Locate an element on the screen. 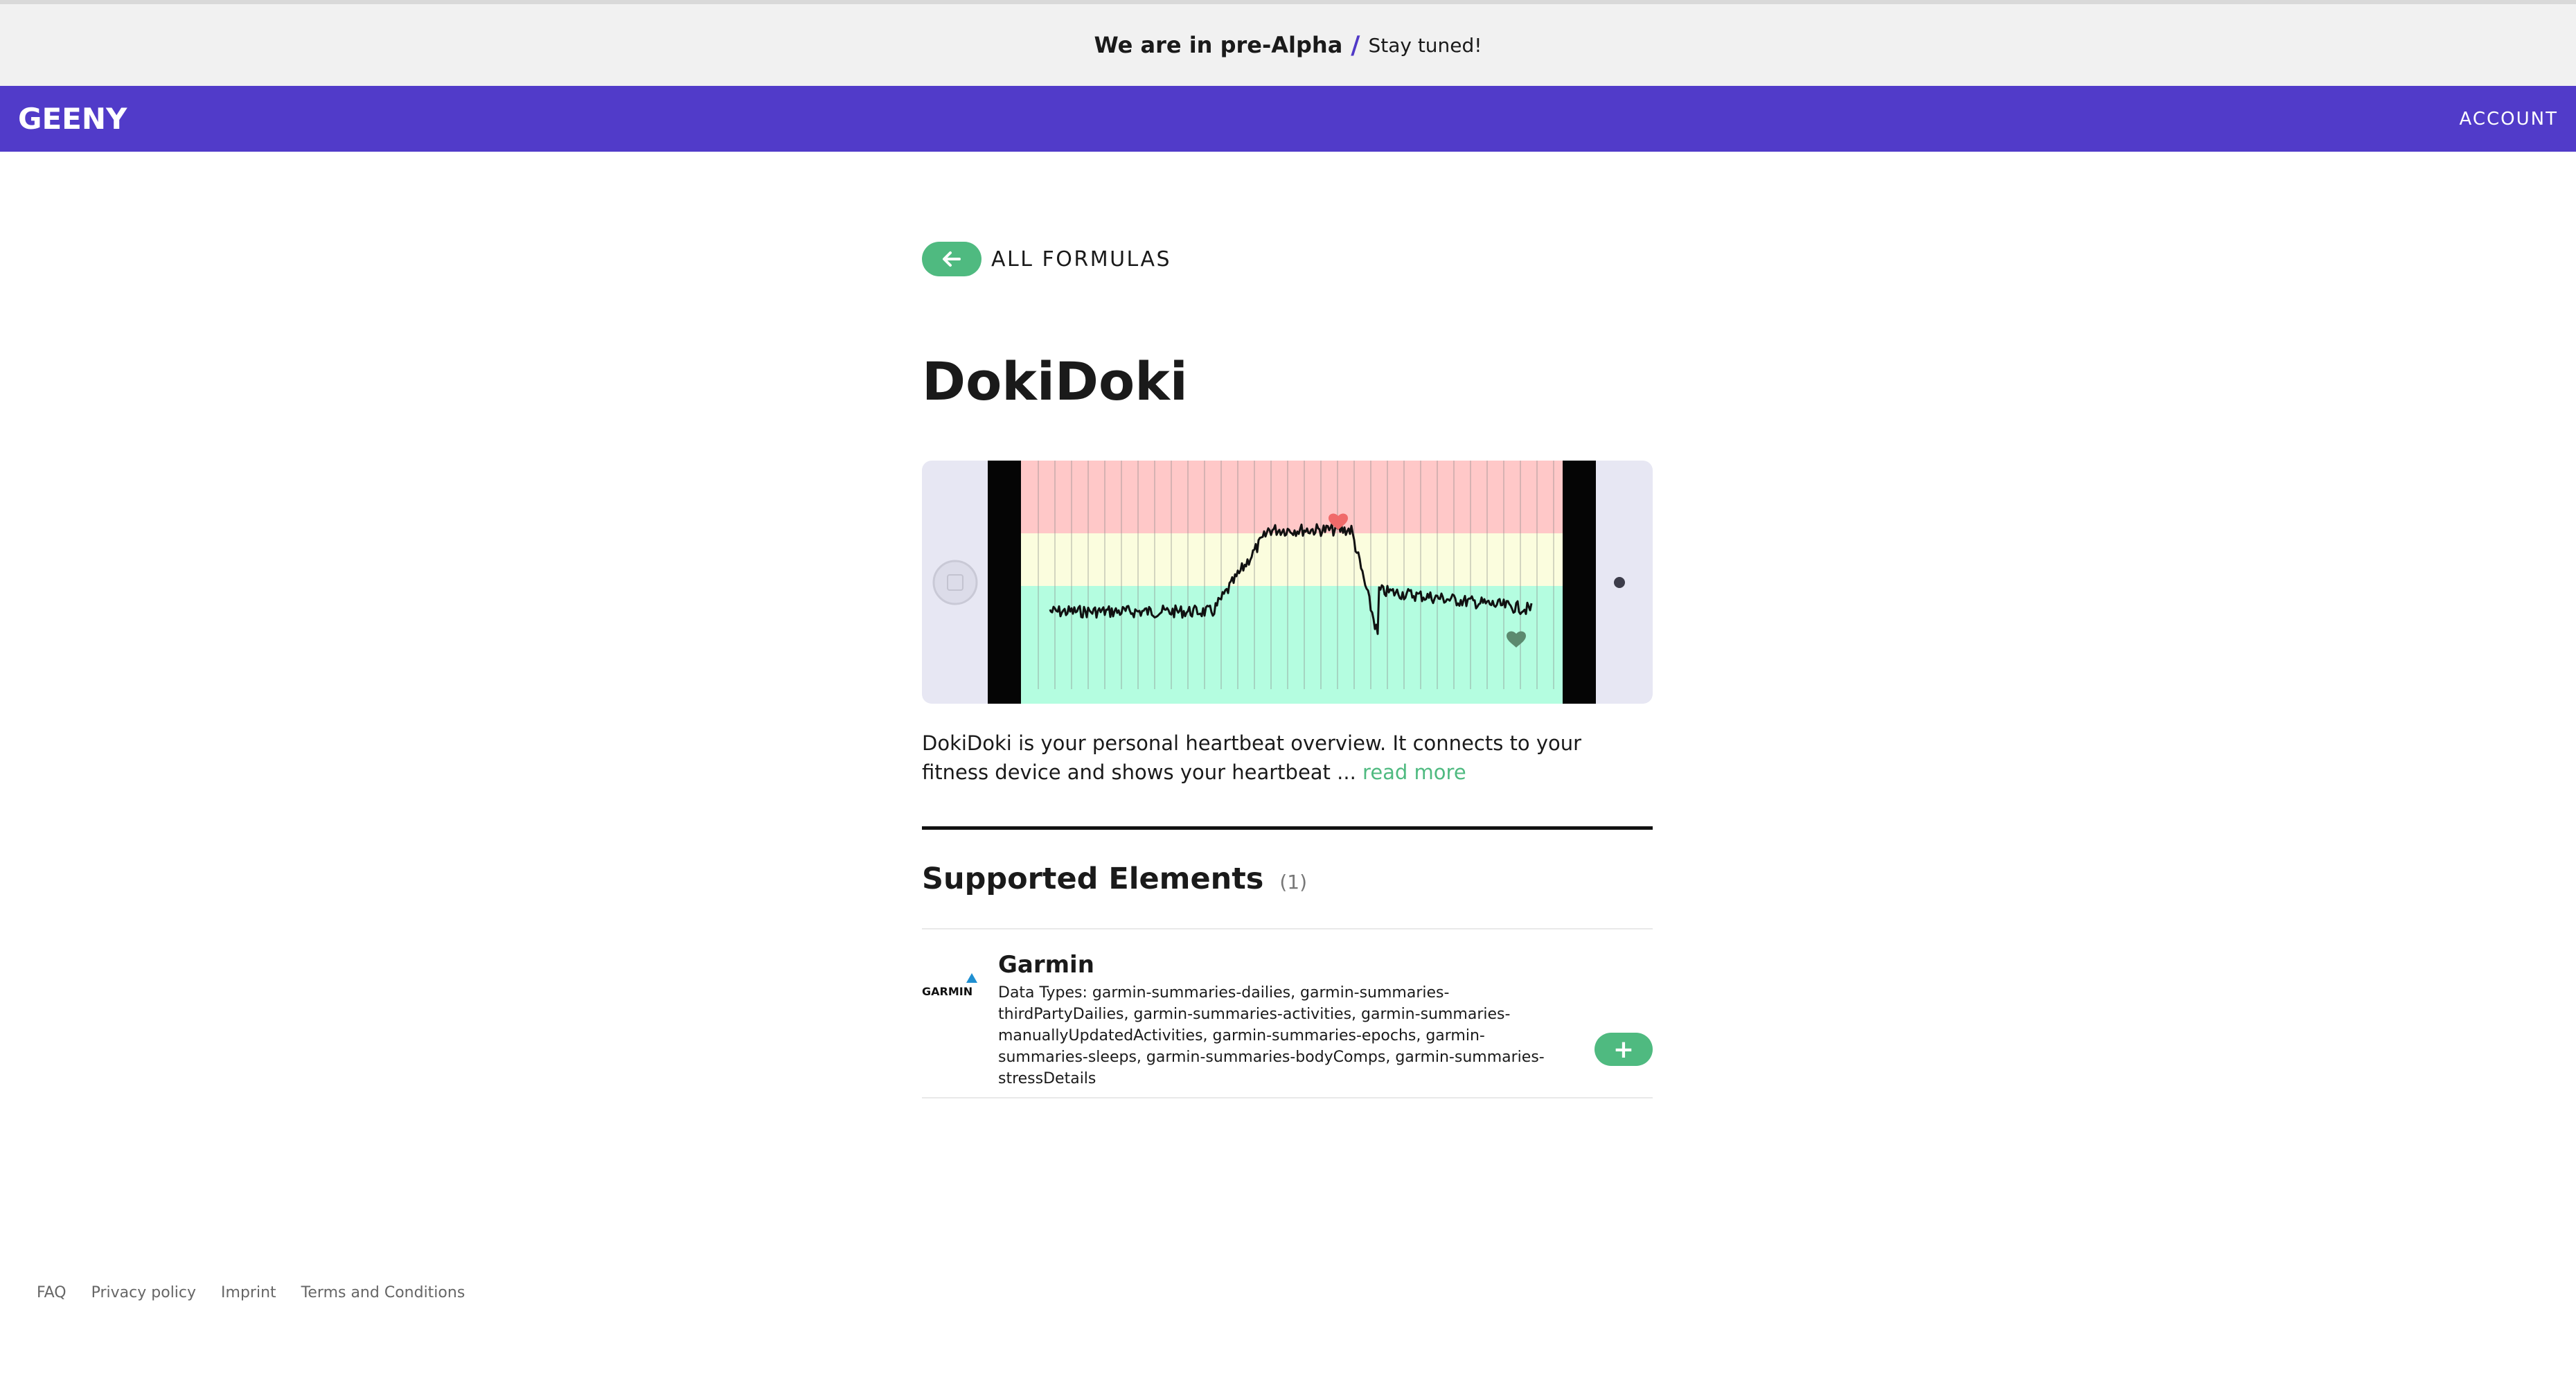  geeny-logo: GEENY is located at coordinates (76, 118).